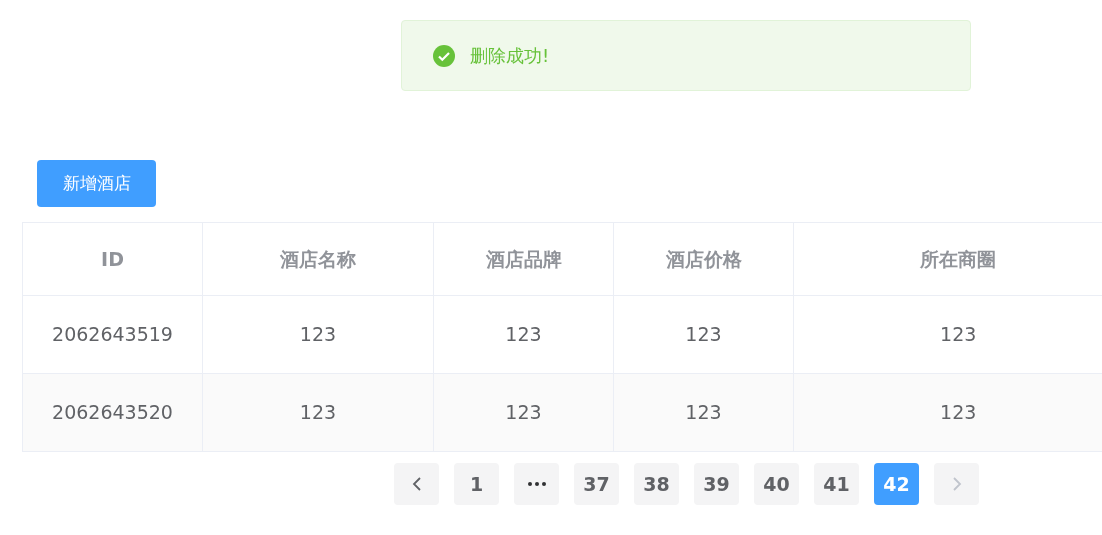 This screenshot has height=535, width=1102. I want to click on chevron-left-icon, so click(416, 484).